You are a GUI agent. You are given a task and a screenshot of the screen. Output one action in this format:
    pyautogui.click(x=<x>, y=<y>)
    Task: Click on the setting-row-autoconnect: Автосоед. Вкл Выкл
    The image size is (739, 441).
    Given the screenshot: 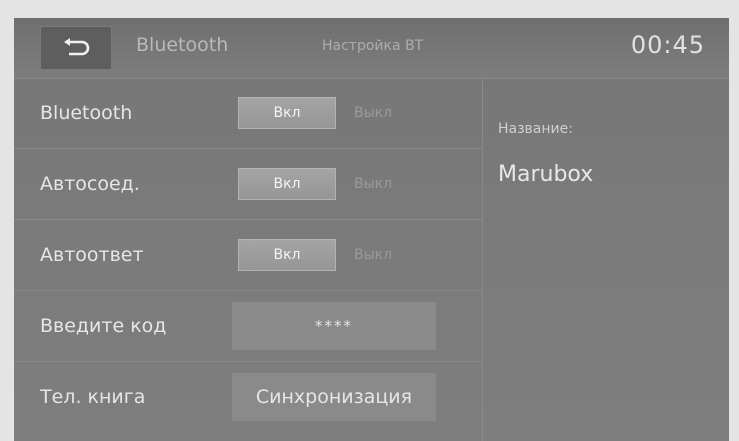 What is the action you would take?
    pyautogui.click(x=248, y=184)
    